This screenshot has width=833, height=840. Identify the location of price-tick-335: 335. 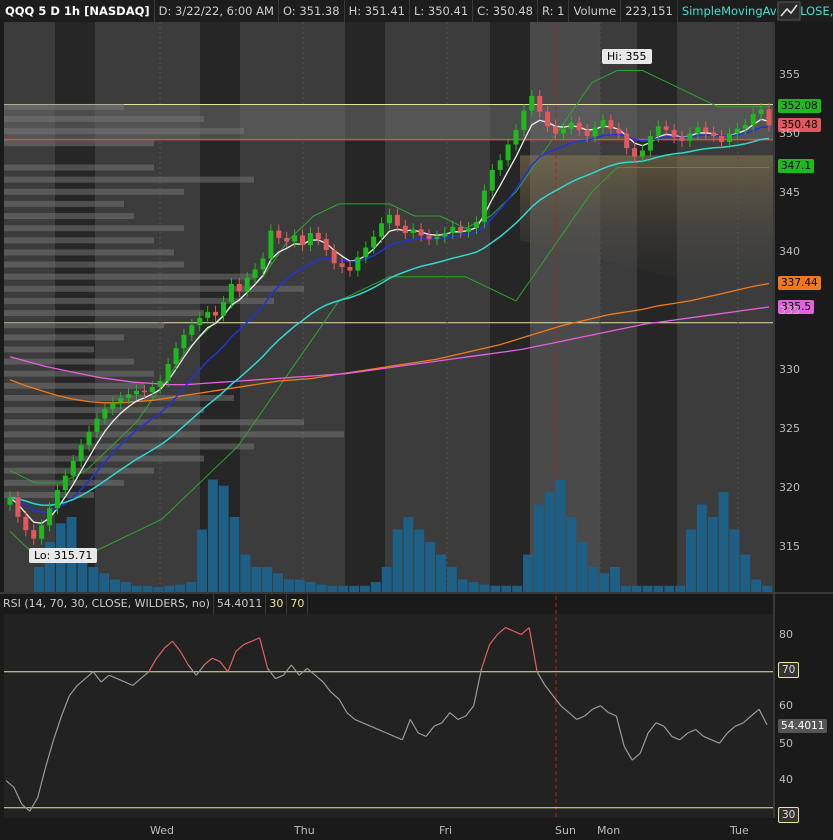
(789, 310).